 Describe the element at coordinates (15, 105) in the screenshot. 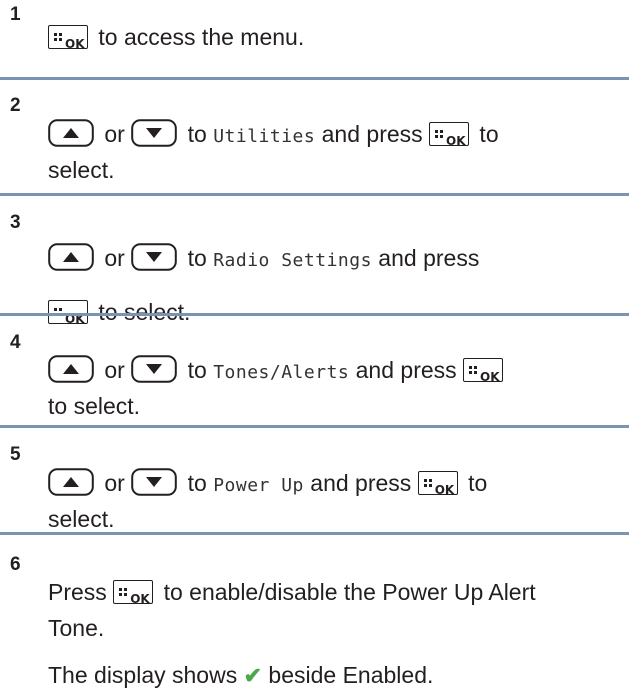

I see `step-number: 2` at that location.